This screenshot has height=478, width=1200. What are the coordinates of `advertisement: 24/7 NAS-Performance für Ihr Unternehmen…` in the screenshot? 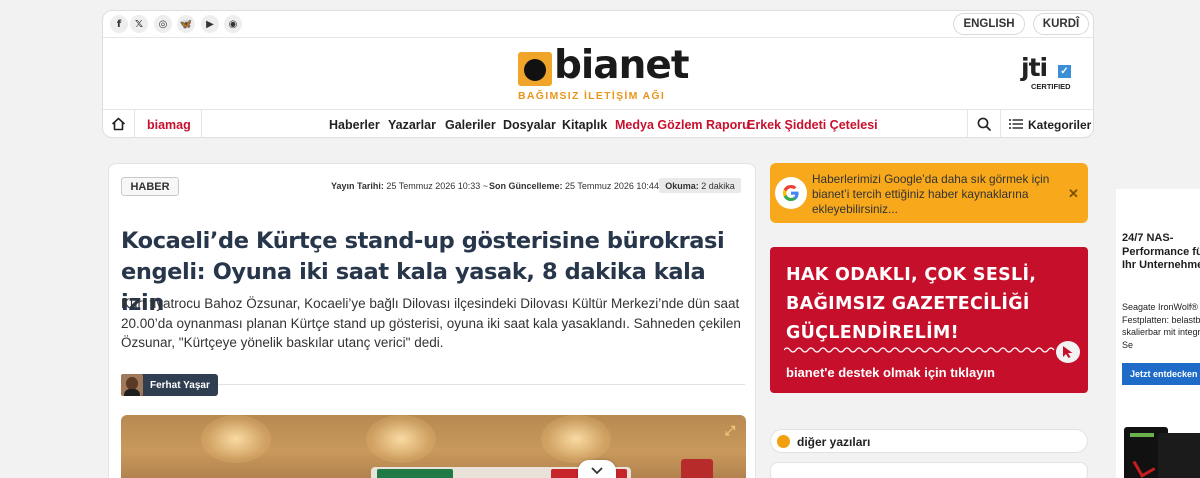 It's located at (1158, 333).